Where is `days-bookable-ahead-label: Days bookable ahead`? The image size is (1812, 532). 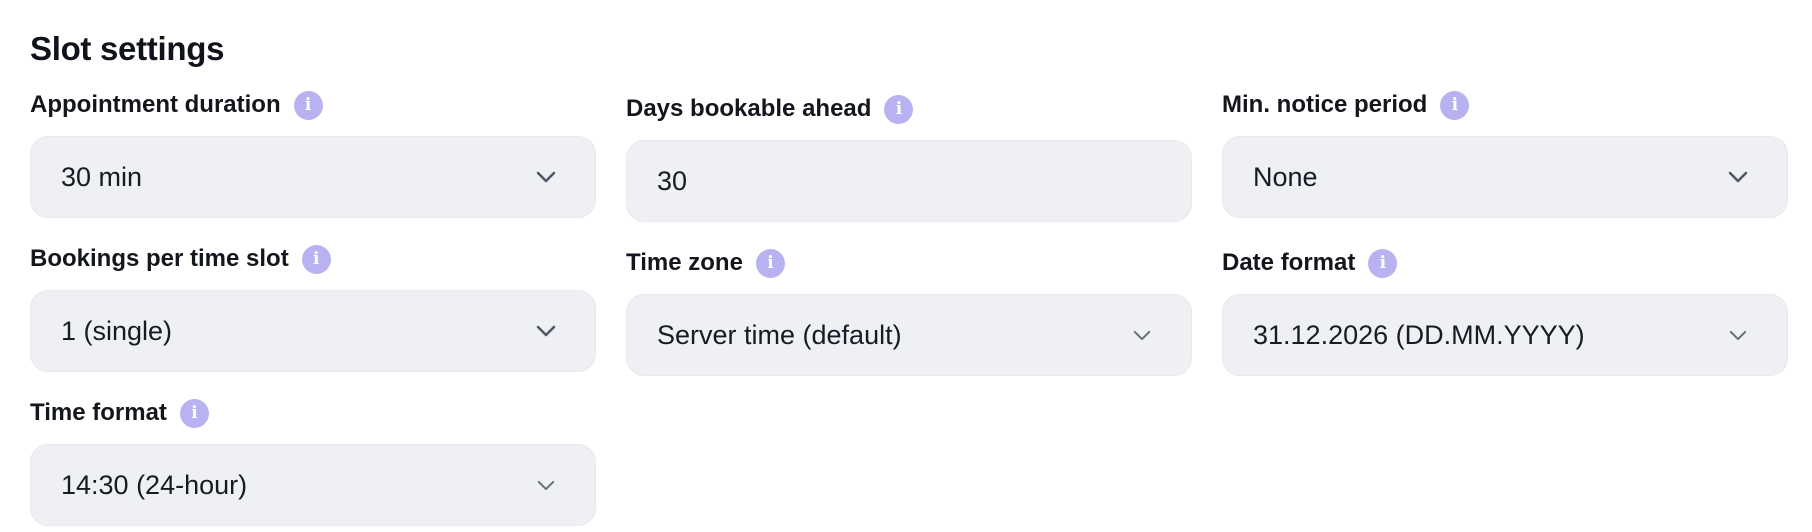
days-bookable-ahead-label: Days bookable ahead is located at coordinates (749, 108).